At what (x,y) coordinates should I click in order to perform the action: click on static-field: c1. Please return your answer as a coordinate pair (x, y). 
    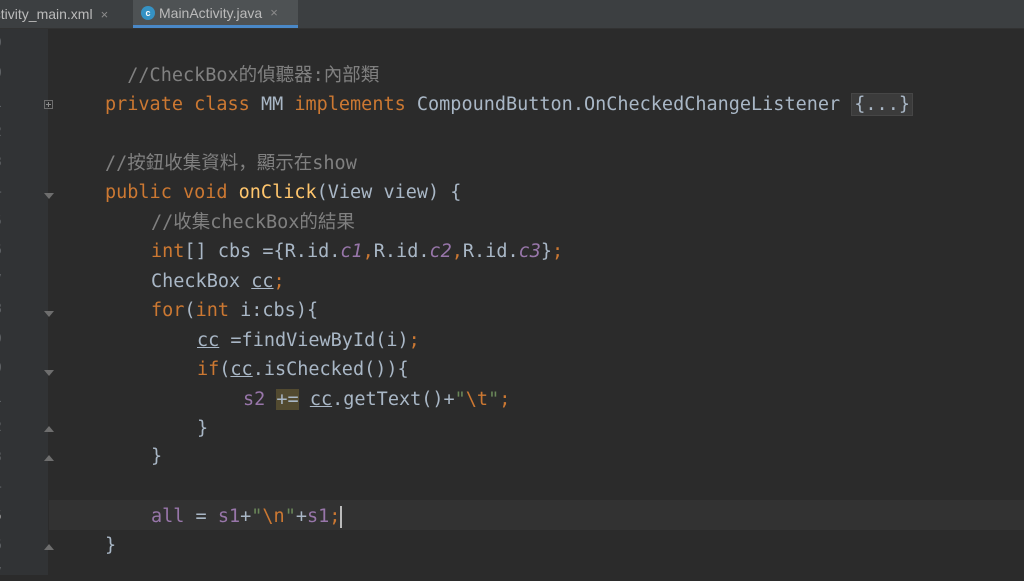
    Looking at the image, I should click on (351, 251).